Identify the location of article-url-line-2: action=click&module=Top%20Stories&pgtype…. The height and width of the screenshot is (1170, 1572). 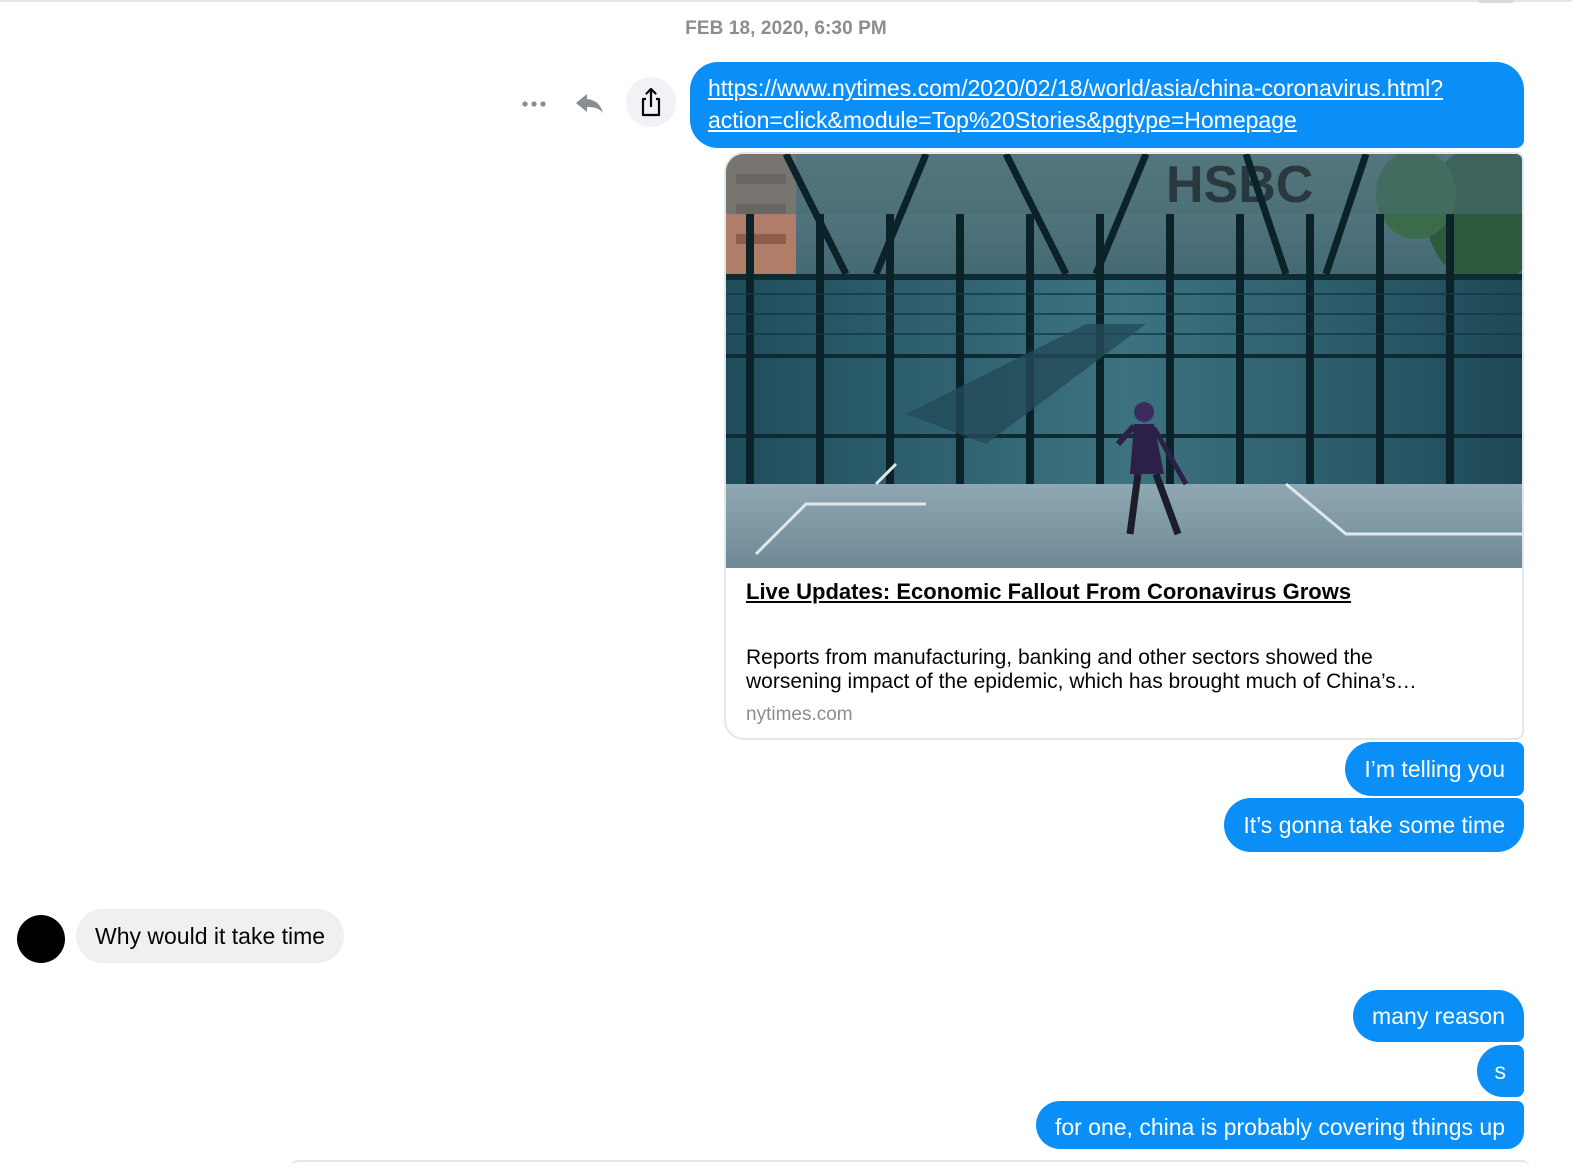
(1107, 120).